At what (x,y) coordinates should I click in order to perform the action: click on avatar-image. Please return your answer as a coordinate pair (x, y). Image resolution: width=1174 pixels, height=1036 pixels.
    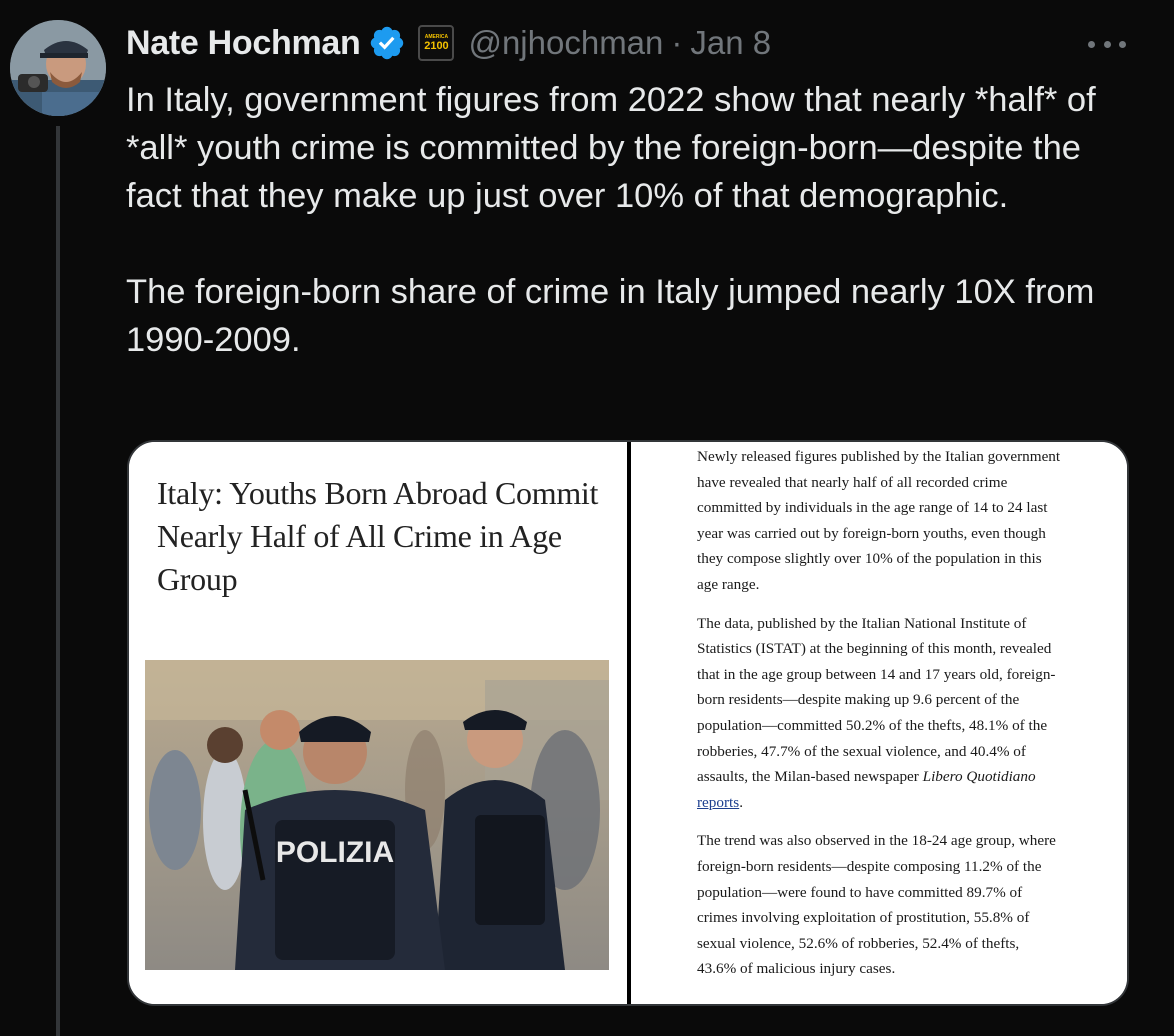
    Looking at the image, I should click on (58, 68).